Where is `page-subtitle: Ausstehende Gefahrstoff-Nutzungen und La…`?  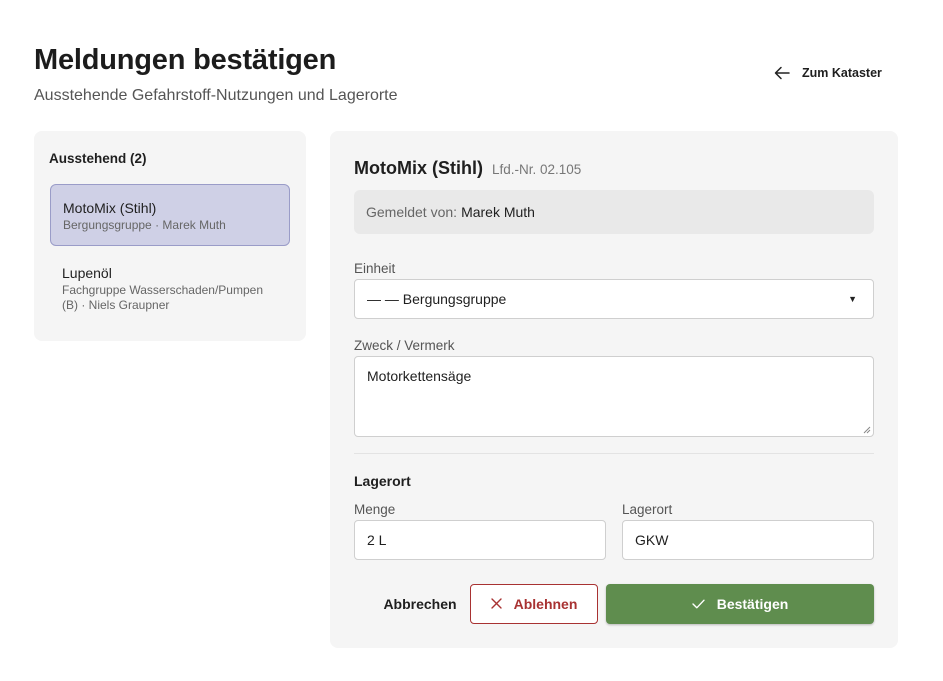 page-subtitle: Ausstehende Gefahrstoff-Nutzungen und La… is located at coordinates (216, 95).